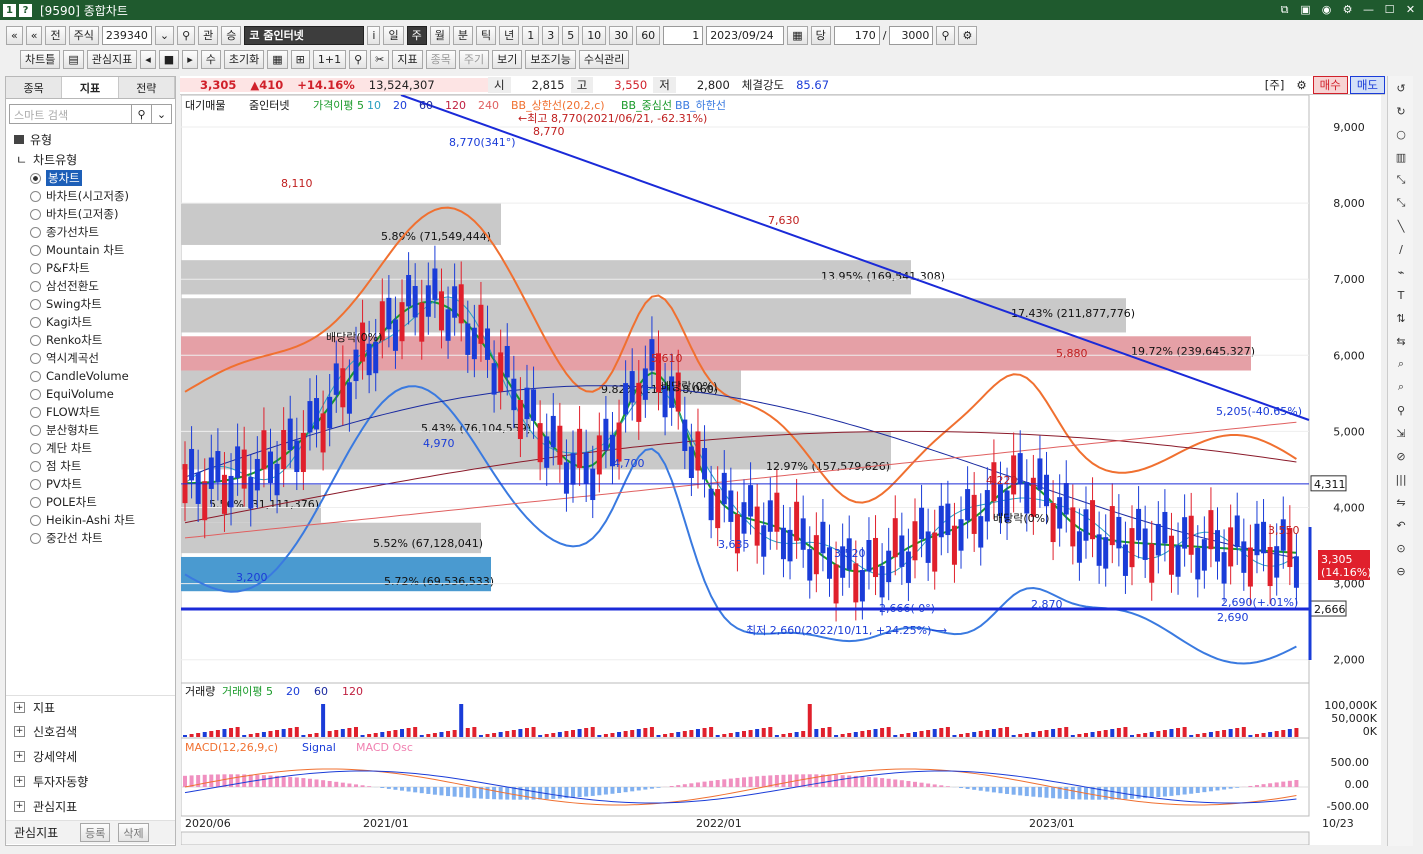 The height and width of the screenshot is (854, 1423). I want to click on tab-indicators: 지표, so click(90, 87).